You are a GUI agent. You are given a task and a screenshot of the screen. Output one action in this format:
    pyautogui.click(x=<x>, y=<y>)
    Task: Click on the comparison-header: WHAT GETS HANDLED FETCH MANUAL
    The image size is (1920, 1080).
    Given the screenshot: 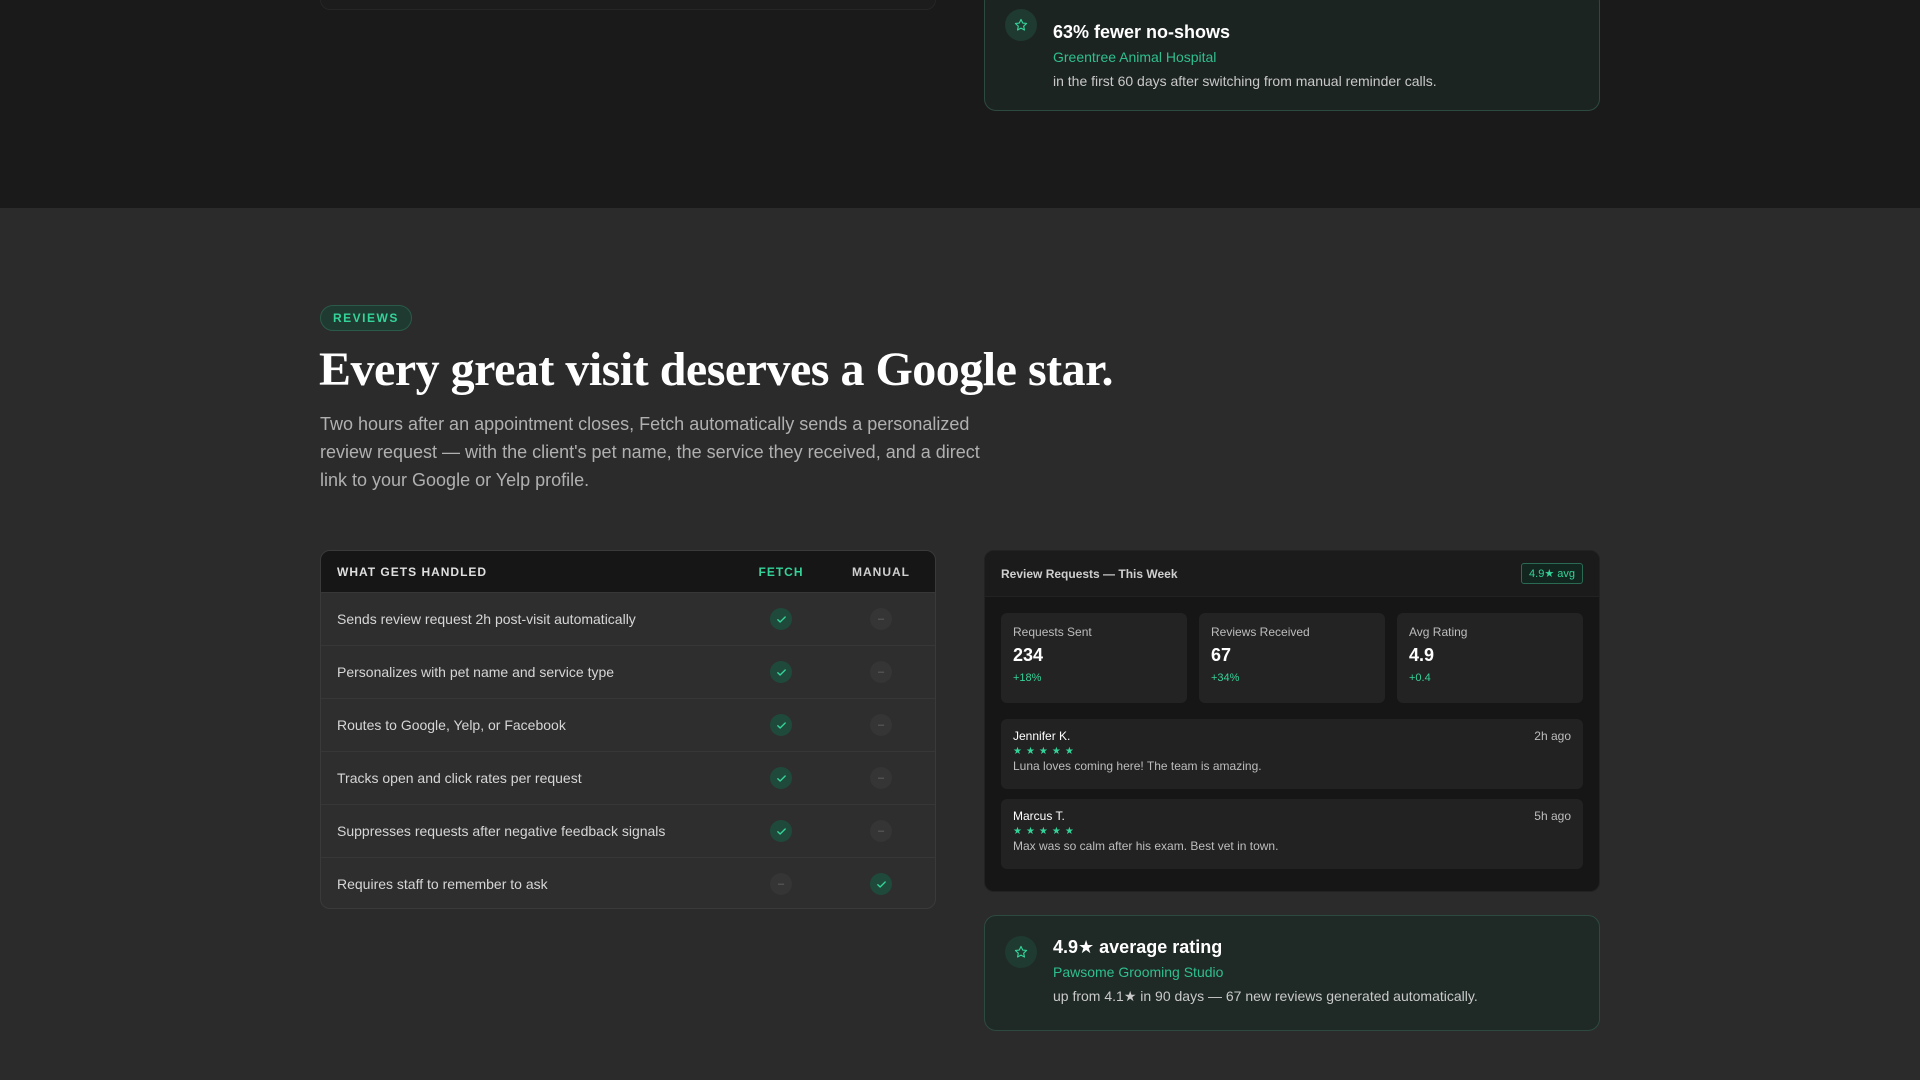 What is the action you would take?
    pyautogui.click(x=628, y=571)
    